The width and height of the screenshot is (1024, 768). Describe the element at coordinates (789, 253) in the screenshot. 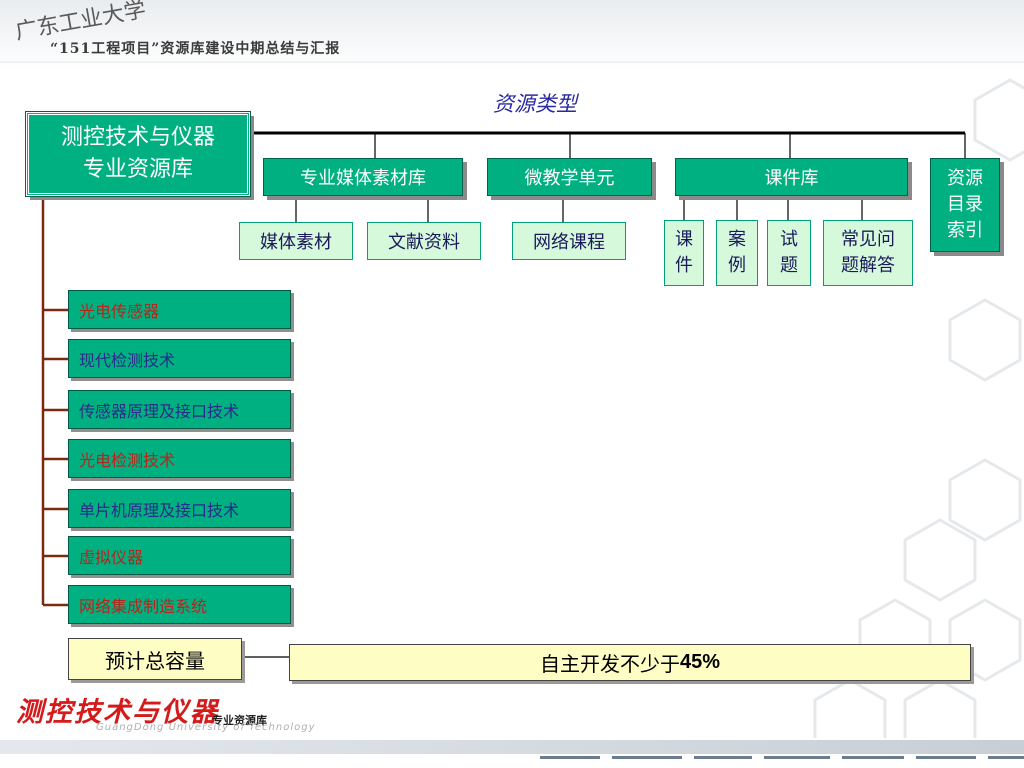

I see `sub-exam: 试 题` at that location.